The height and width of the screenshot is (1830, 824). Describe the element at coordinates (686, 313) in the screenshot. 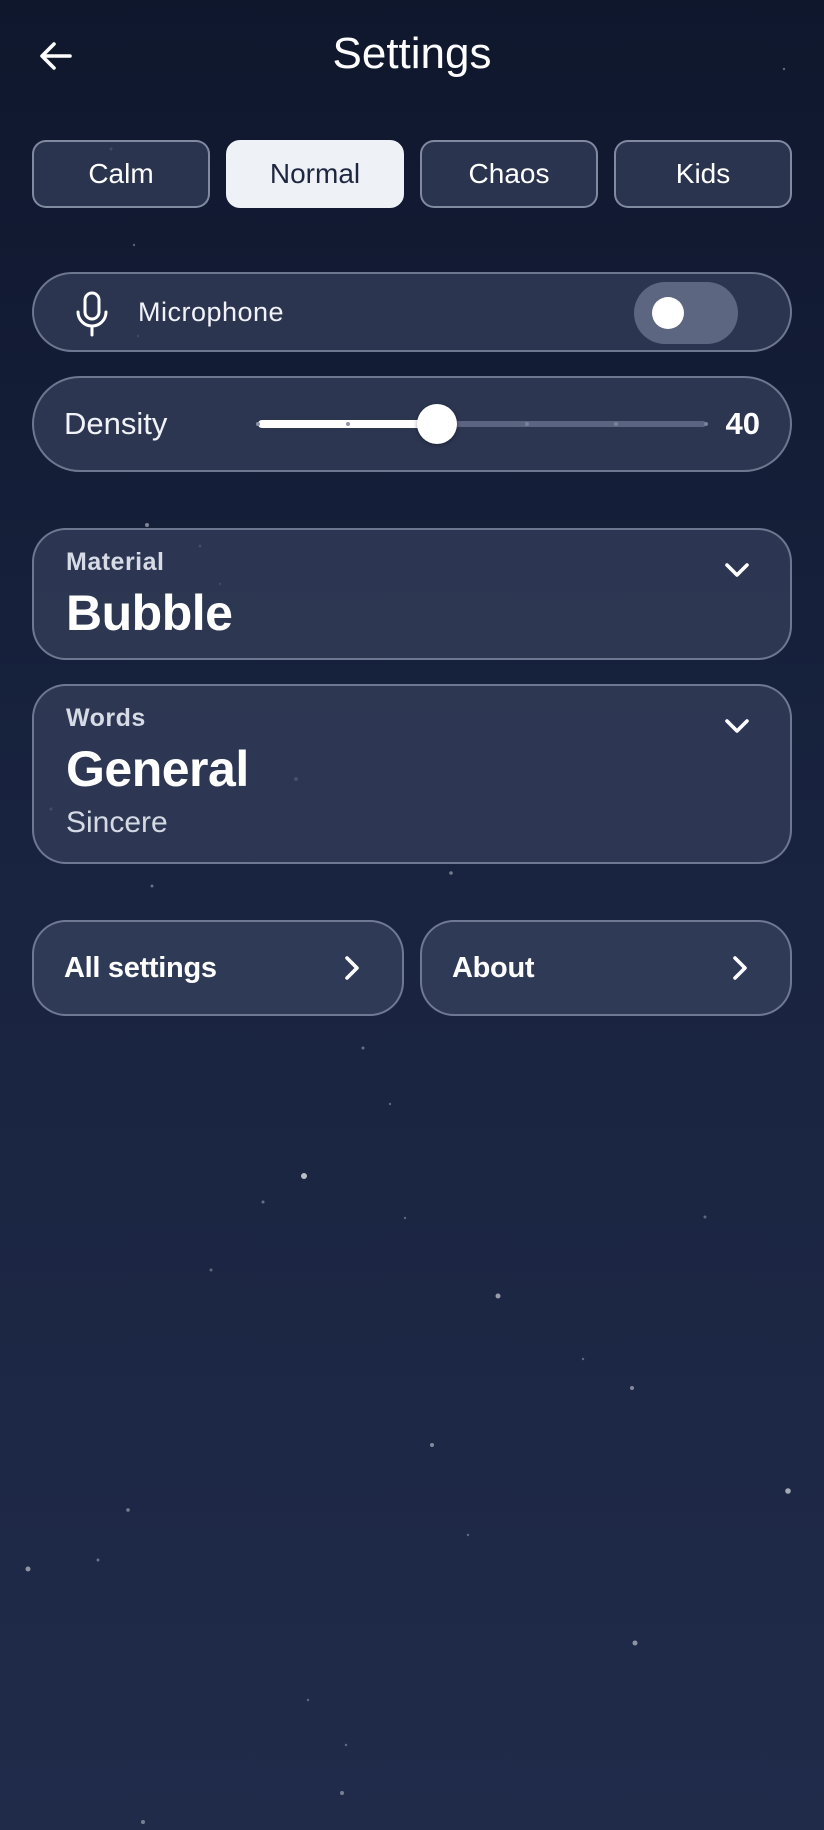

I see `microphone-toggle` at that location.